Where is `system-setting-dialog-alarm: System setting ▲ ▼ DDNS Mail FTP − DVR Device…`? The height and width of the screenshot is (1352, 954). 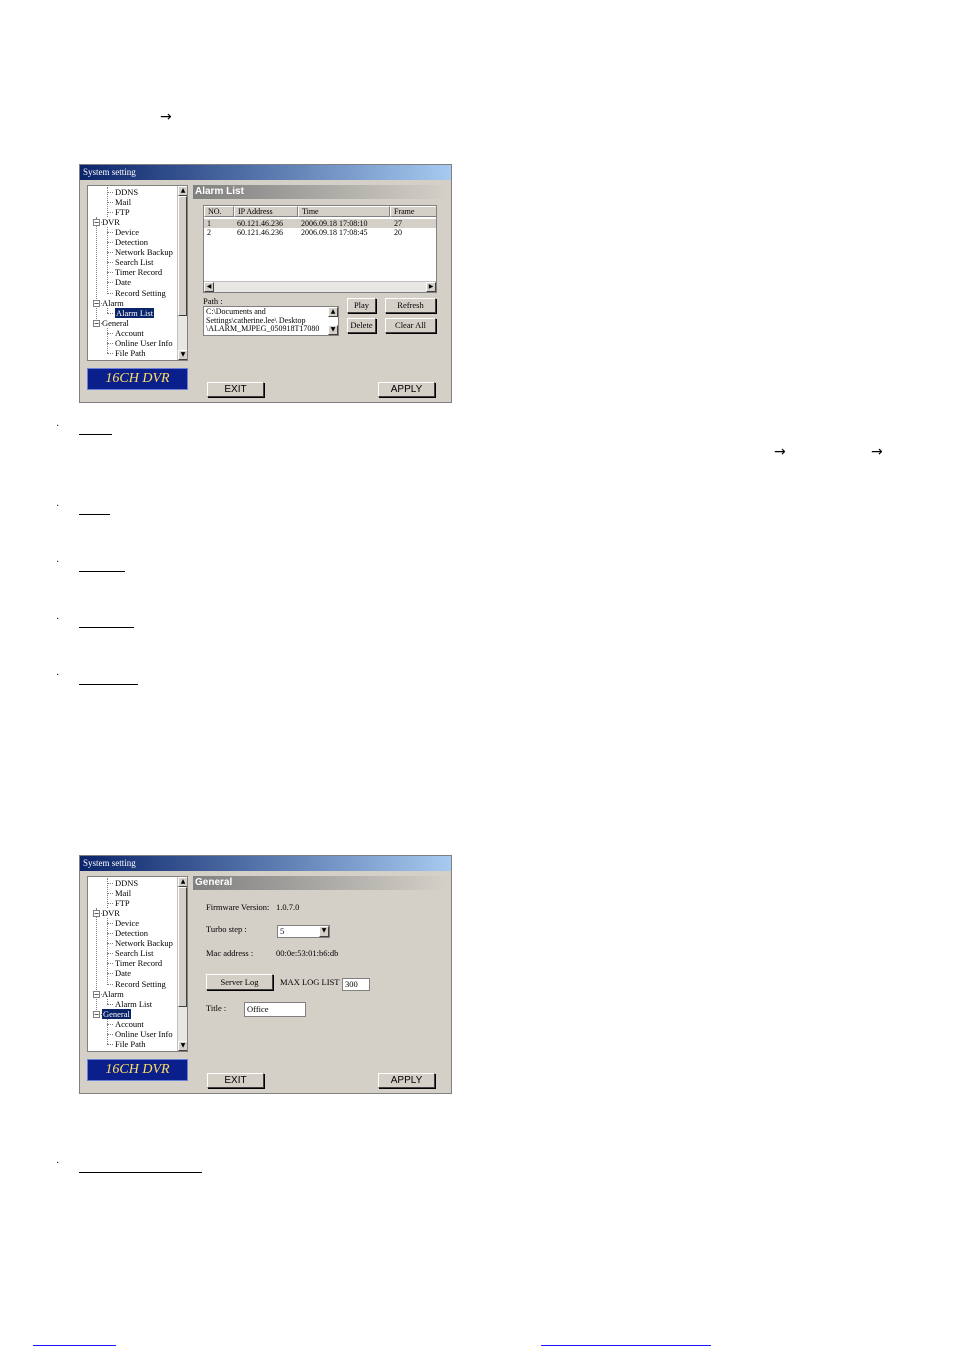
system-setting-dialog-alarm: System setting ▲ ▼ DDNS Mail FTP − DVR Device… is located at coordinates (265, 283).